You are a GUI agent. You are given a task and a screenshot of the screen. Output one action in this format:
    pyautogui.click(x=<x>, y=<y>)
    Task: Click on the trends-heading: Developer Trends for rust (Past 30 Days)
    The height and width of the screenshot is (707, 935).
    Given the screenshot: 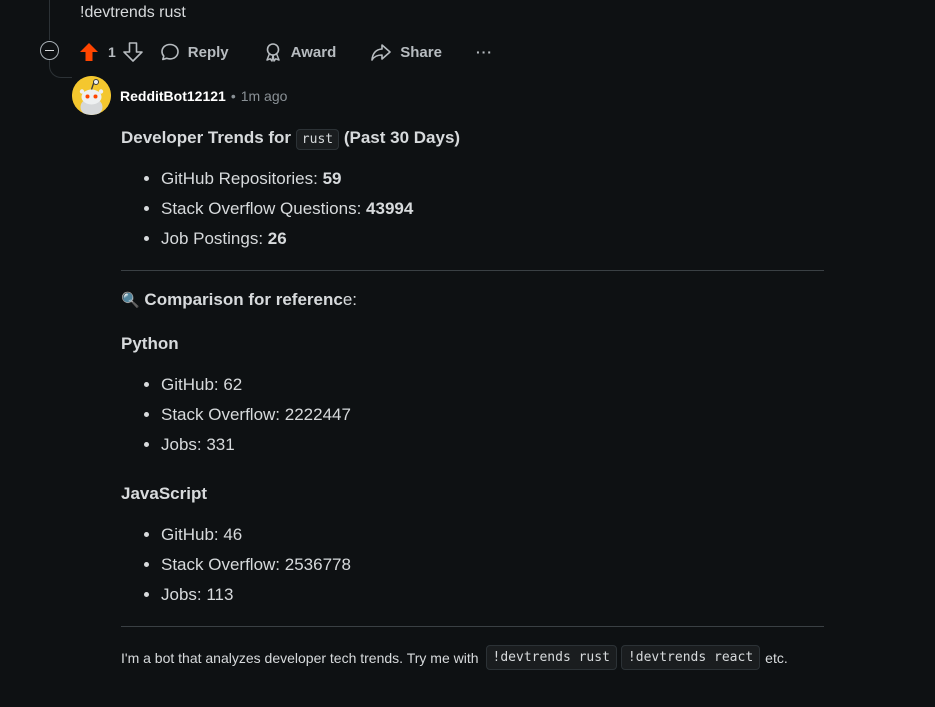 What is the action you would take?
    pyautogui.click(x=472, y=139)
    